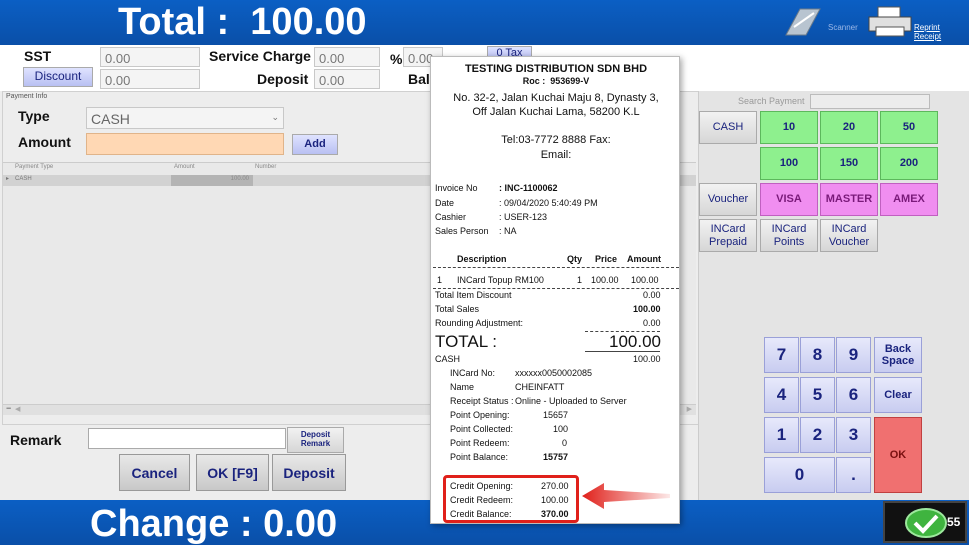  What do you see at coordinates (150, 79) in the screenshot?
I see `discount-field: 0.00` at bounding box center [150, 79].